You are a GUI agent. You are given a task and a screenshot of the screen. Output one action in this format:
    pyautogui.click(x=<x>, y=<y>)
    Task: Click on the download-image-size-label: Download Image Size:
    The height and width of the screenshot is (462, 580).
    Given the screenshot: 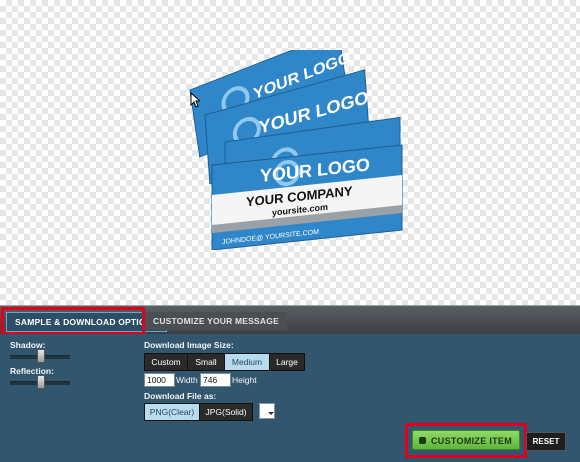 What is the action you would take?
    pyautogui.click(x=189, y=345)
    